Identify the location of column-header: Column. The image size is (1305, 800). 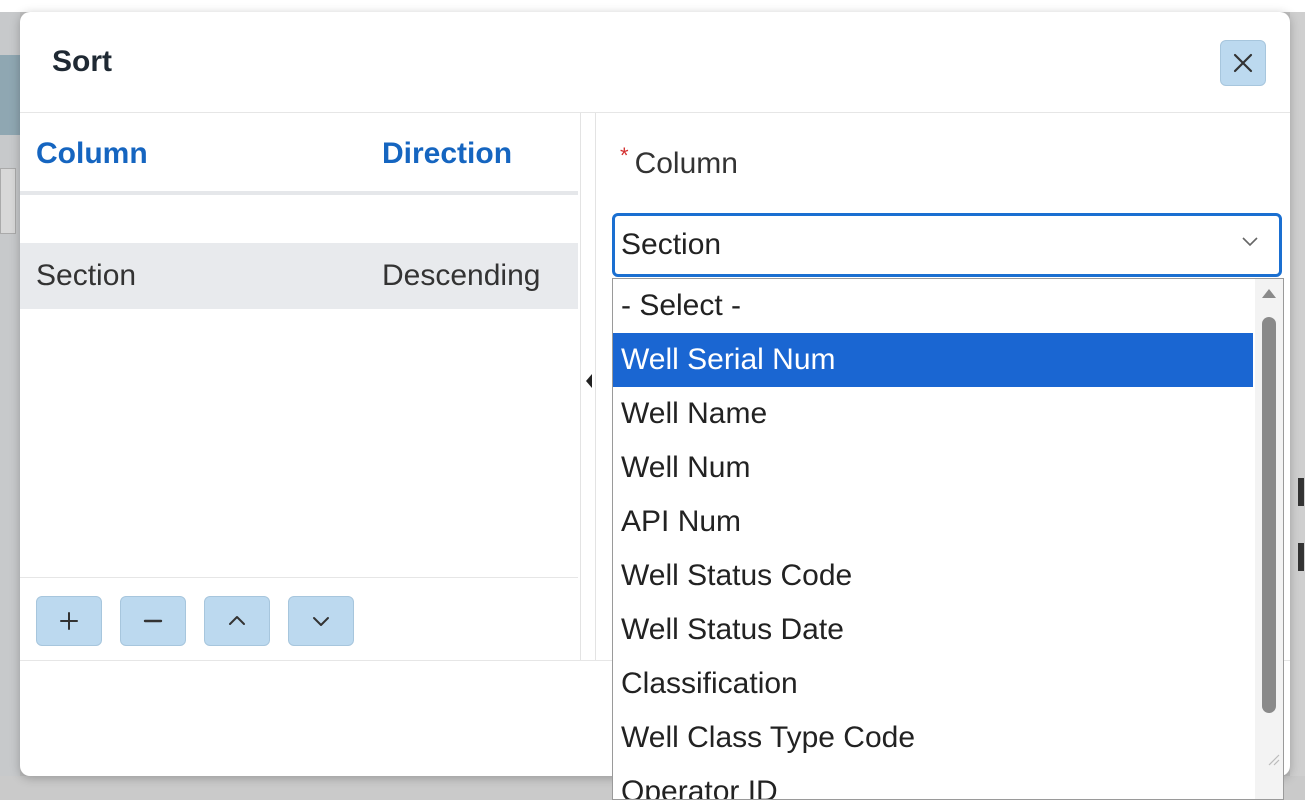
(92, 154).